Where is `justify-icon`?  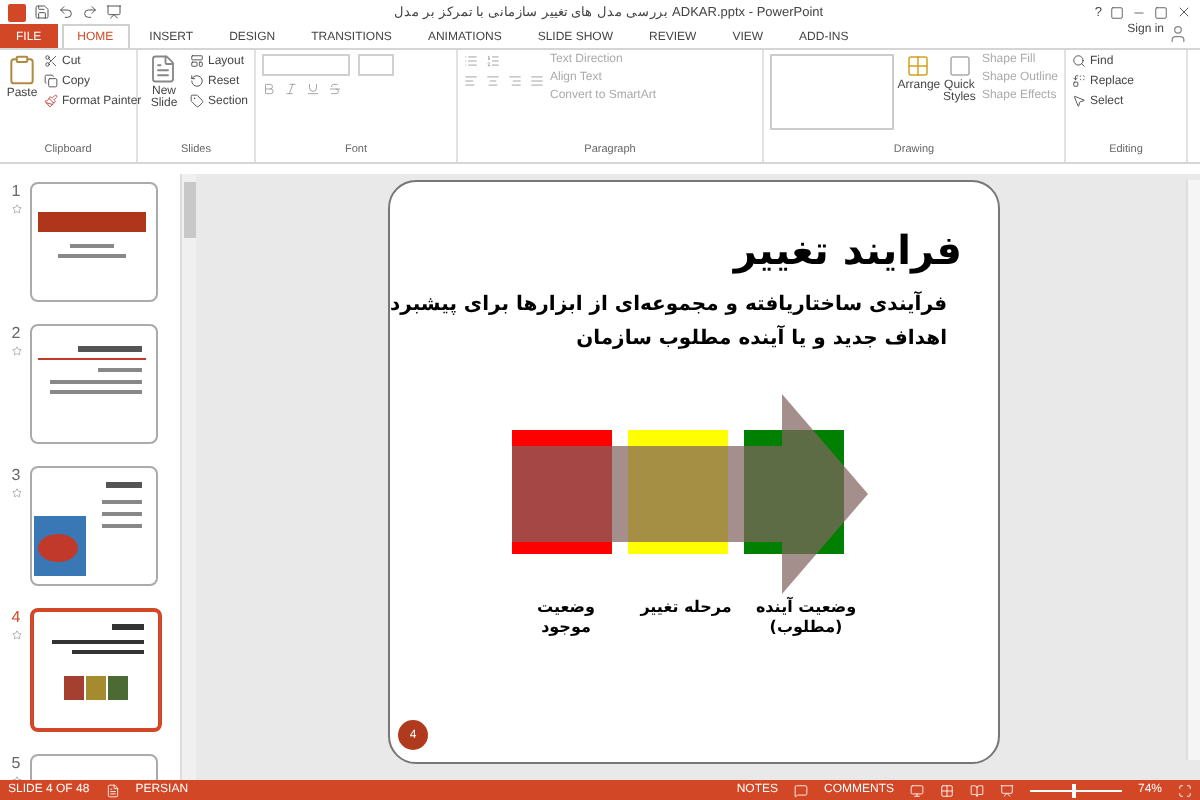
justify-icon is located at coordinates (537, 81).